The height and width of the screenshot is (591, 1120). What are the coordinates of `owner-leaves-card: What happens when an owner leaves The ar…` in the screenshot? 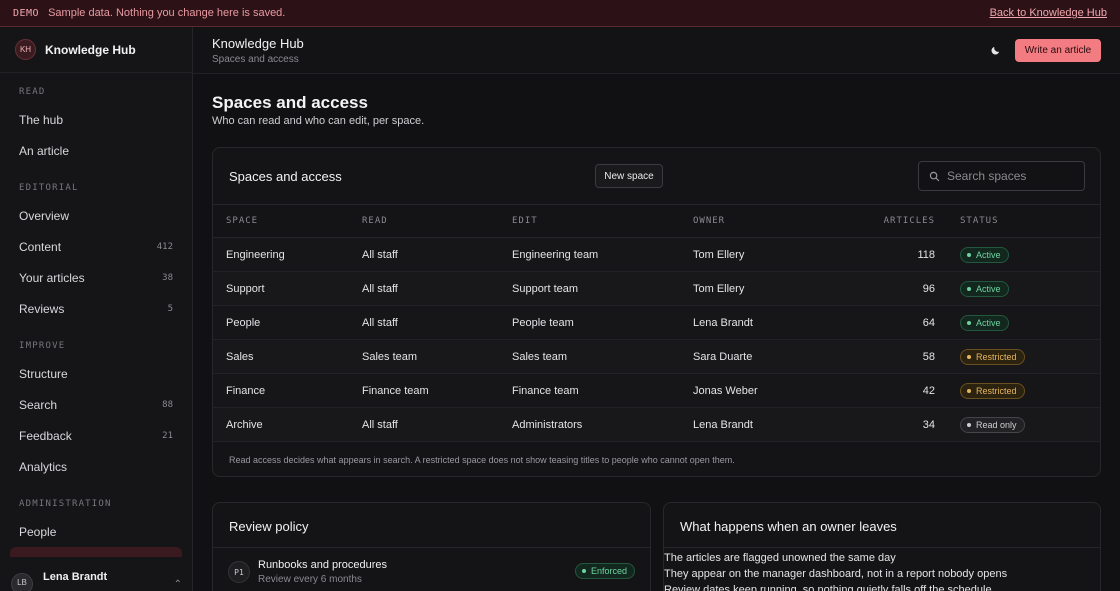 It's located at (882, 546).